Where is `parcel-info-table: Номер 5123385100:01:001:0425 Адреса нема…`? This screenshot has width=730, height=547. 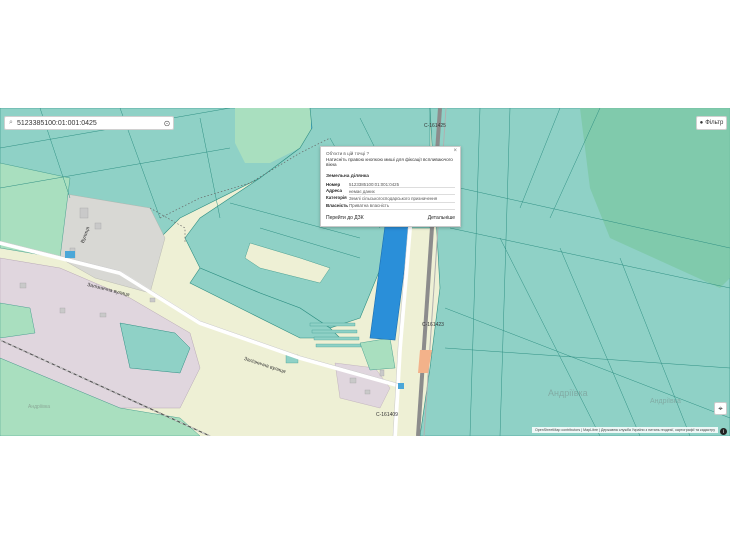 parcel-info-table: Номер 5123385100:01:001:0425 Адреса нема… is located at coordinates (390, 195).